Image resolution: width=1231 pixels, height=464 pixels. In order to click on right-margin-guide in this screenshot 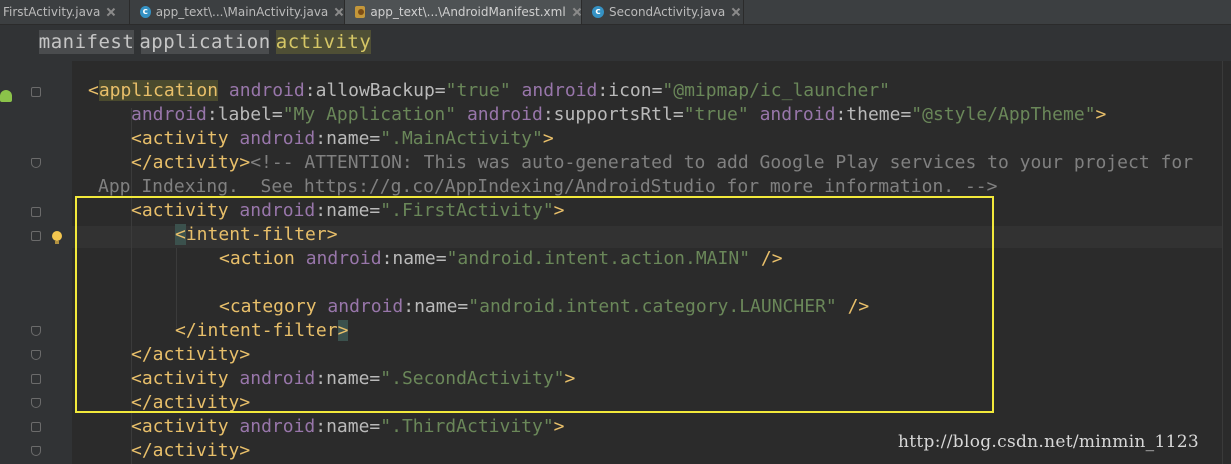, I will do `click(1222, 262)`.